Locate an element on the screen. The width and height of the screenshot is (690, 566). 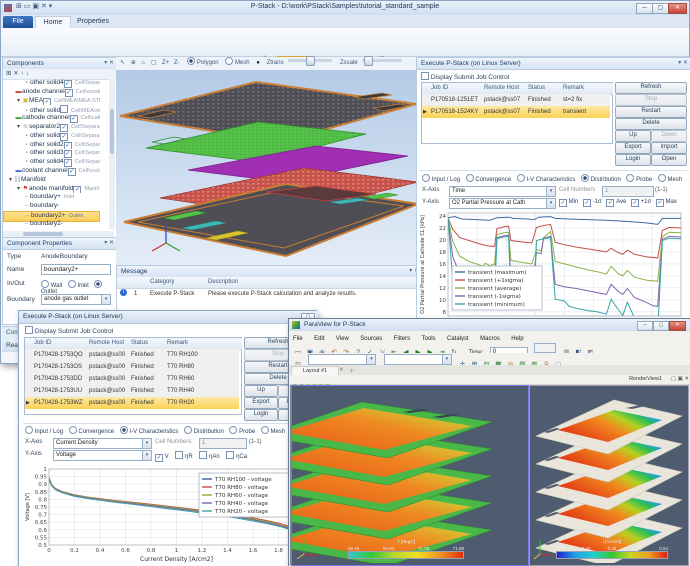
tree-down-icon: ↓ is located at coordinates (27, 73).